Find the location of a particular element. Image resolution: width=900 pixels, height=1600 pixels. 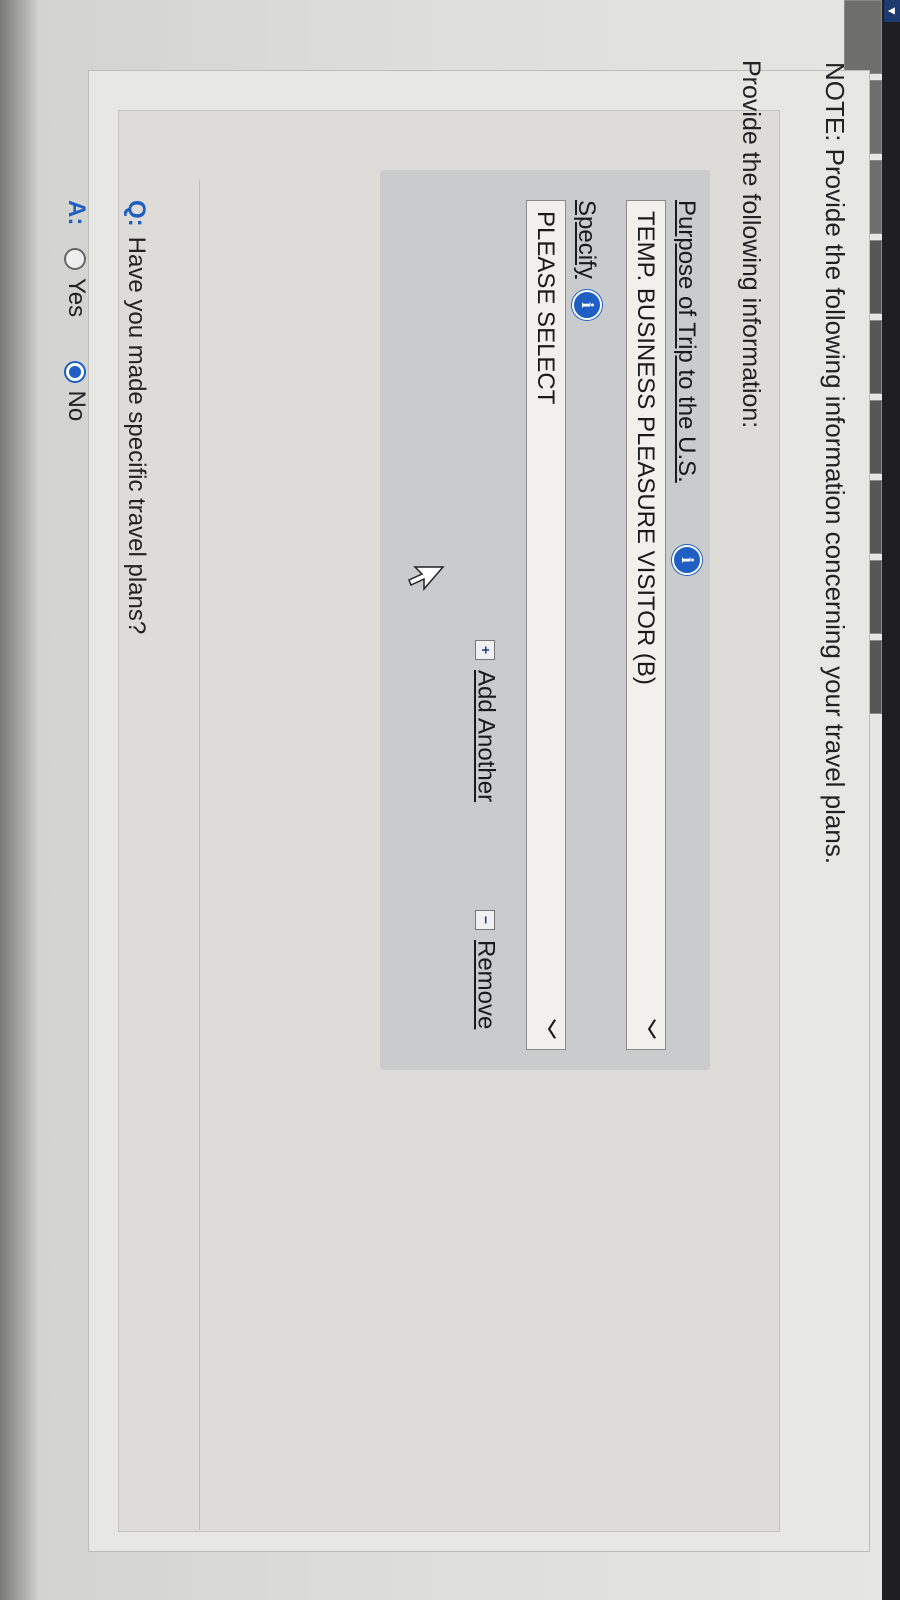

specify-label: Specify is located at coordinates (586, 239).